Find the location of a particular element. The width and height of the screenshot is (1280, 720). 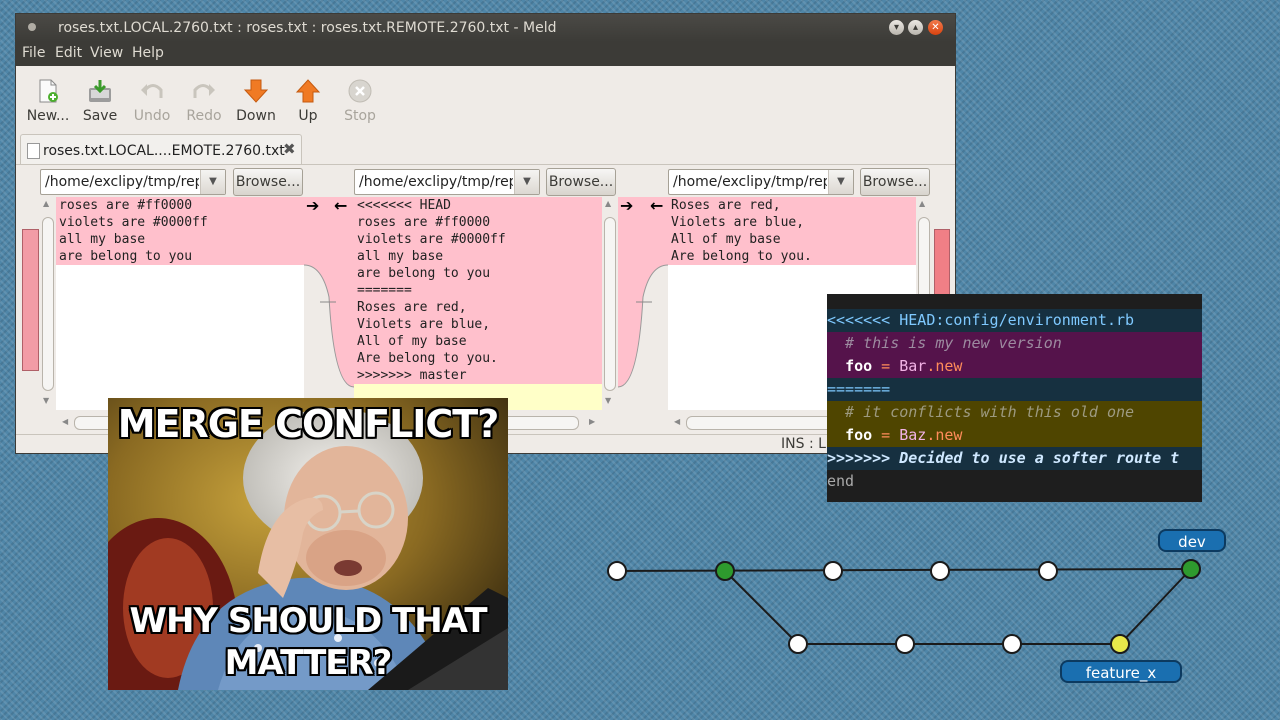

undo-label: Undo is located at coordinates (152, 116).